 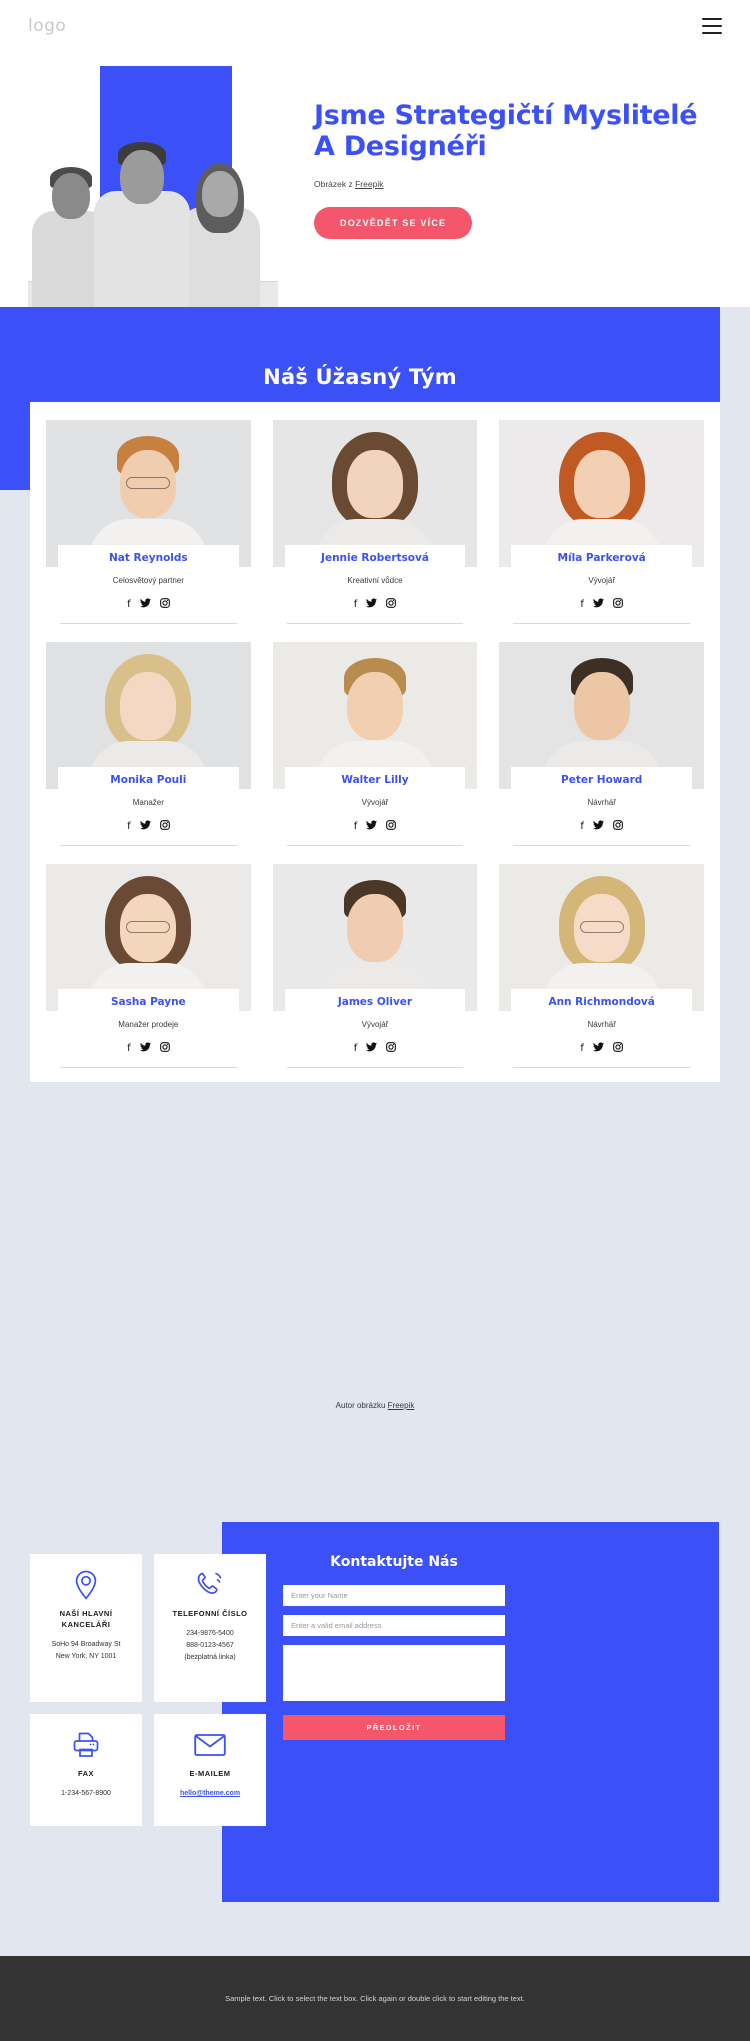 What do you see at coordinates (375, 522) in the screenshot?
I see `team-member-card: Jennie Robertsová Kreativní vůdce f` at bounding box center [375, 522].